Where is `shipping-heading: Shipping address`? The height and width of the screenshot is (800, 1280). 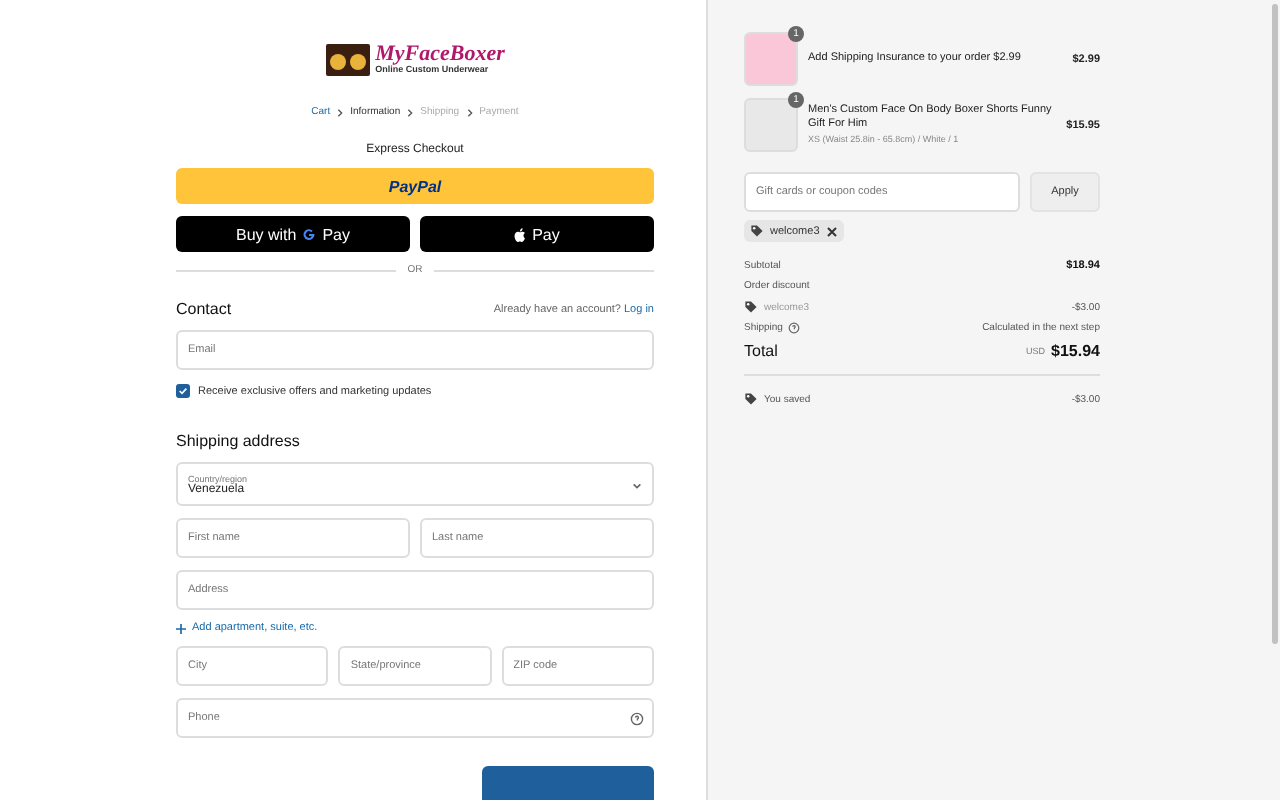 shipping-heading: Shipping address is located at coordinates (238, 441).